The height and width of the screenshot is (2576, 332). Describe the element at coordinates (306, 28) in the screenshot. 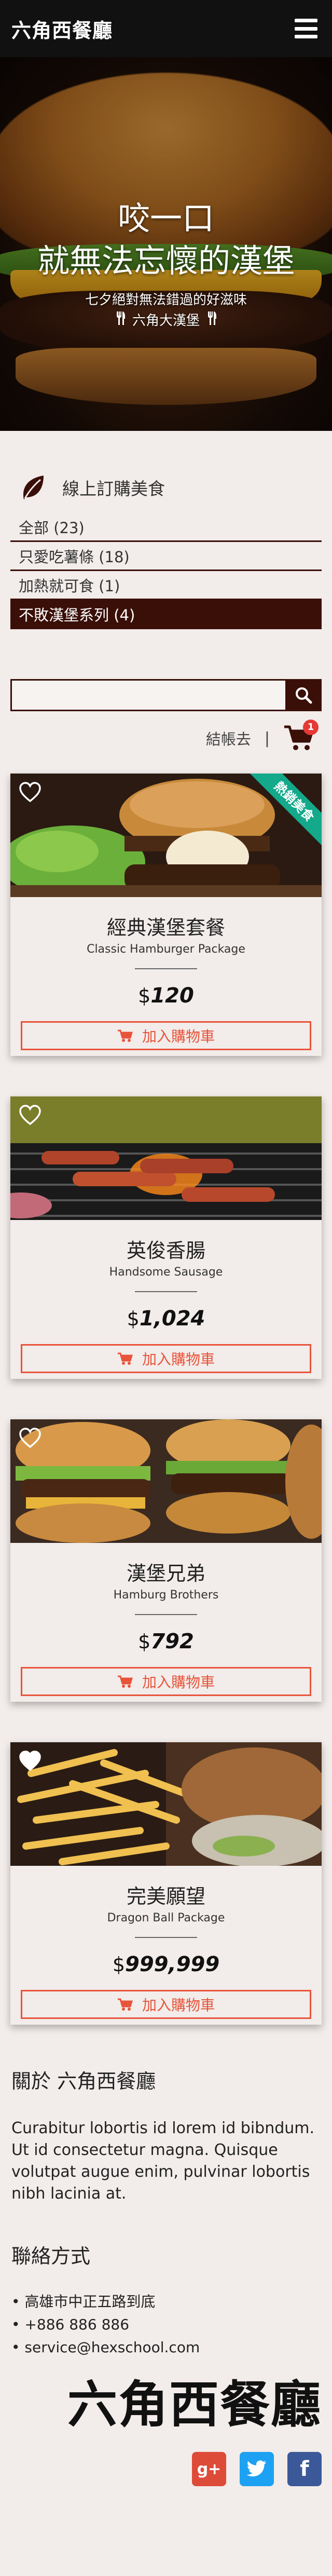

I see `hamburger-menu-icon` at that location.